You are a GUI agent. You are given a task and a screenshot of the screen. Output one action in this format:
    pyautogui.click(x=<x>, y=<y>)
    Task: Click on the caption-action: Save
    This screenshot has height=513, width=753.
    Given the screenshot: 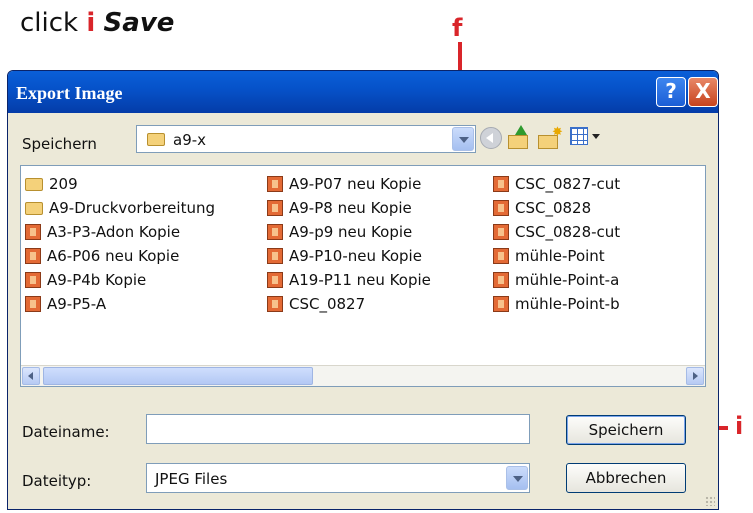 What is the action you would take?
    pyautogui.click(x=139, y=23)
    